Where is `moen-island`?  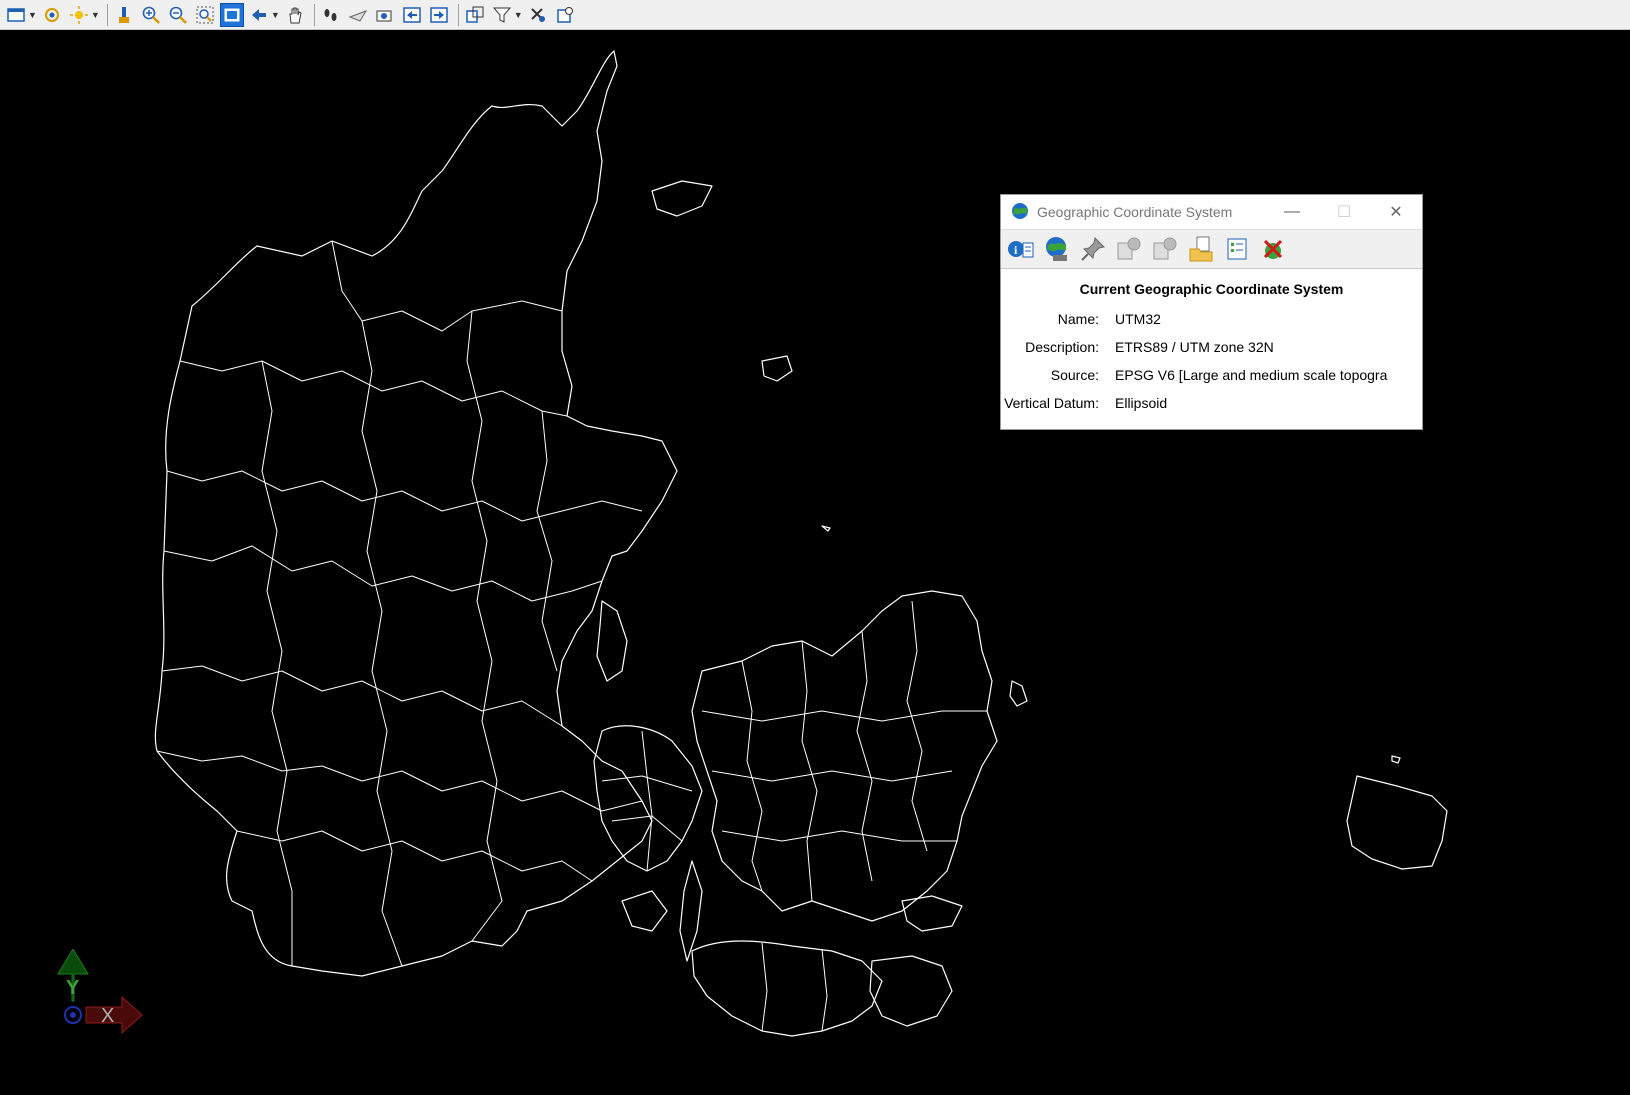
moen-island is located at coordinates (932, 913).